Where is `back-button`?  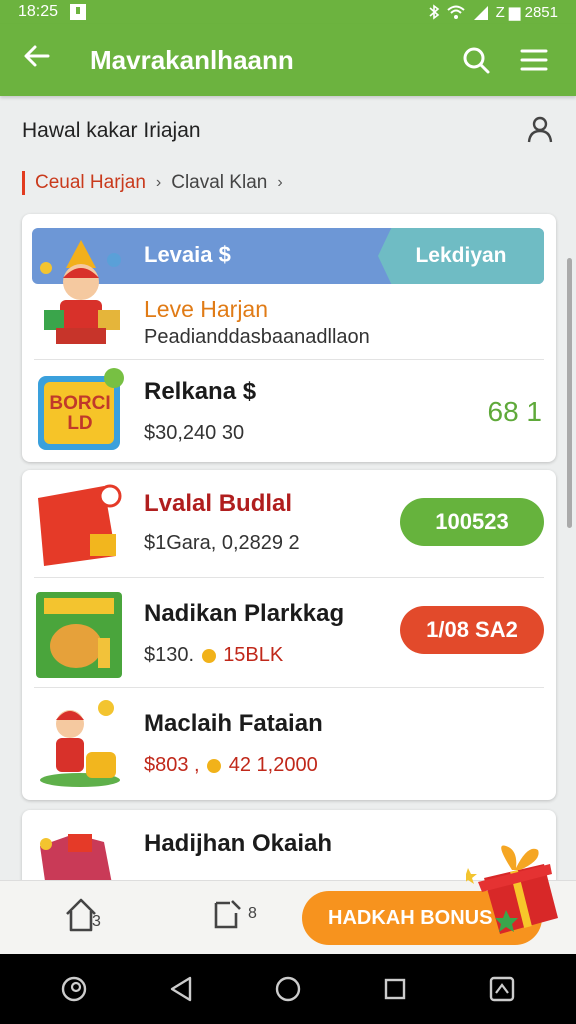
back-button is located at coordinates (42, 60).